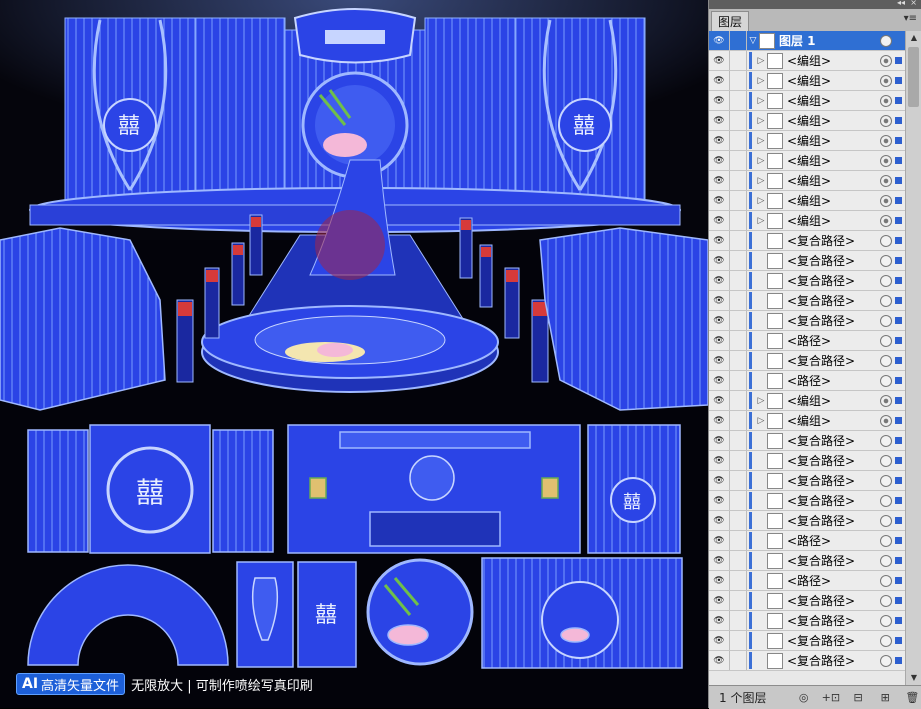  Describe the element at coordinates (912, 698) in the screenshot. I see `delete-layer-icon: 🗑` at that location.